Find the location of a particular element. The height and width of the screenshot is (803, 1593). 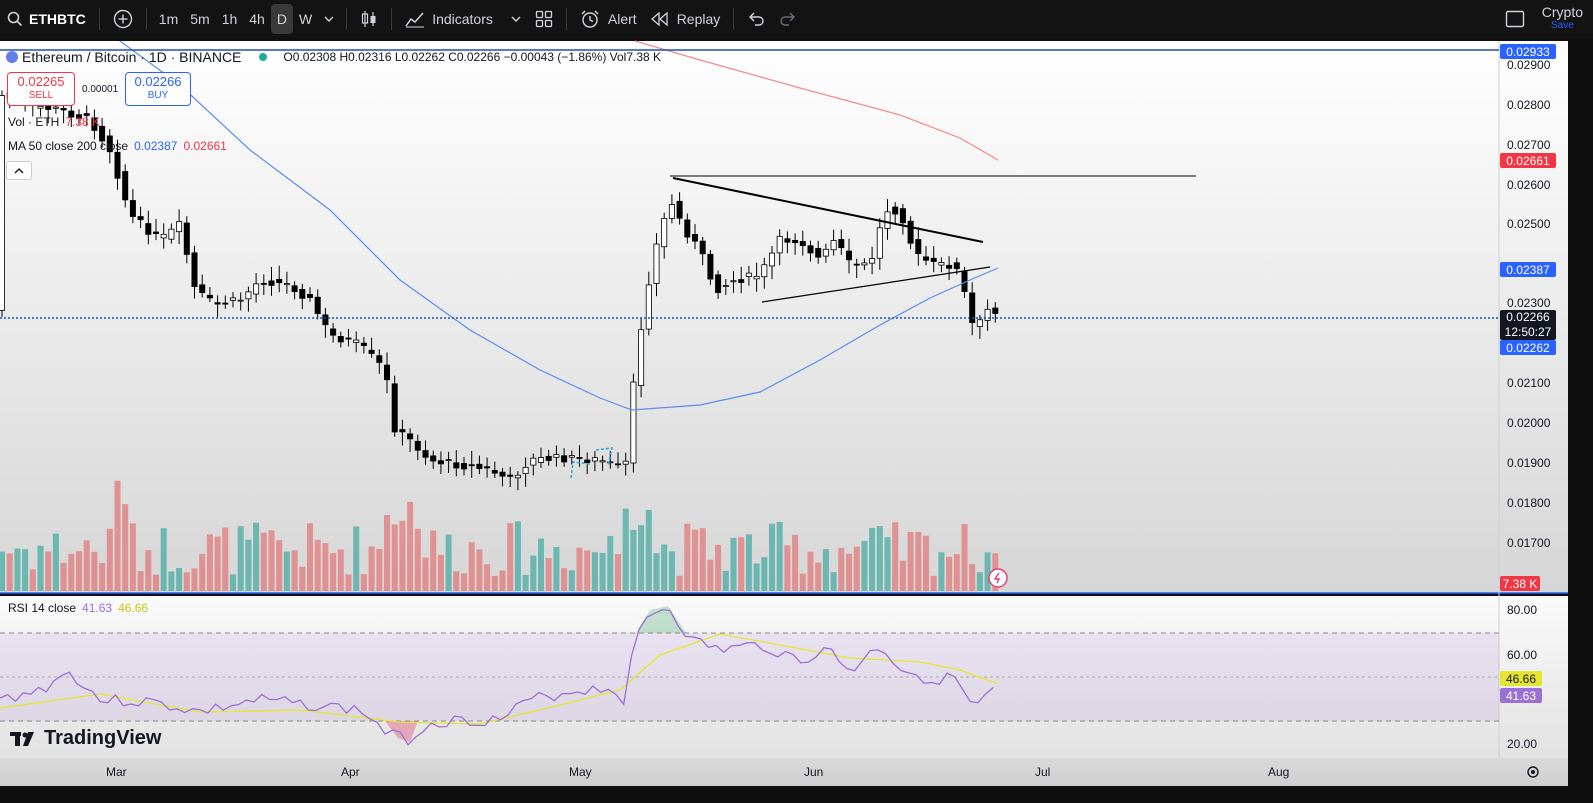

price-tag-top-line: 0.02933 is located at coordinates (1528, 51).